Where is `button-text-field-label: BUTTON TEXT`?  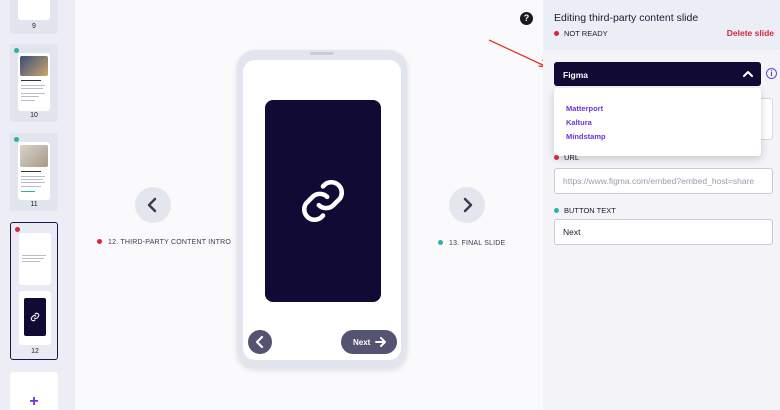
button-text-field-label: BUTTON TEXT is located at coordinates (585, 210).